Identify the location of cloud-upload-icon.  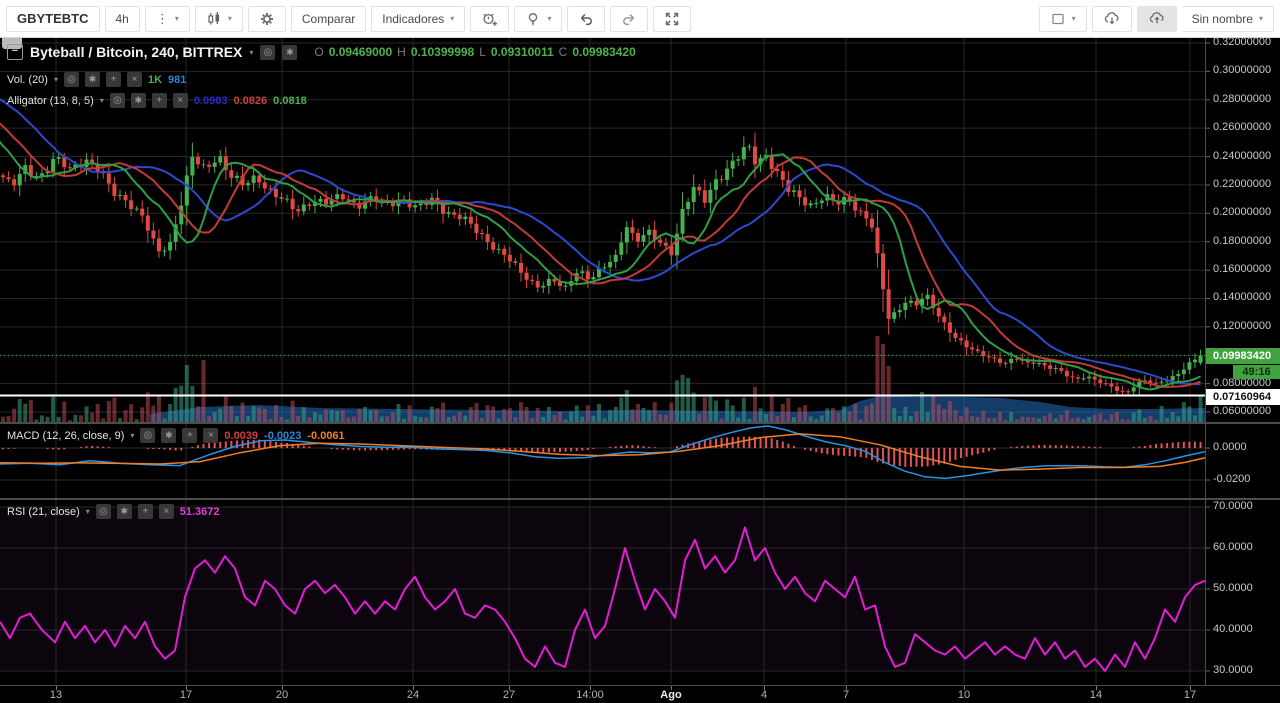
(1157, 19).